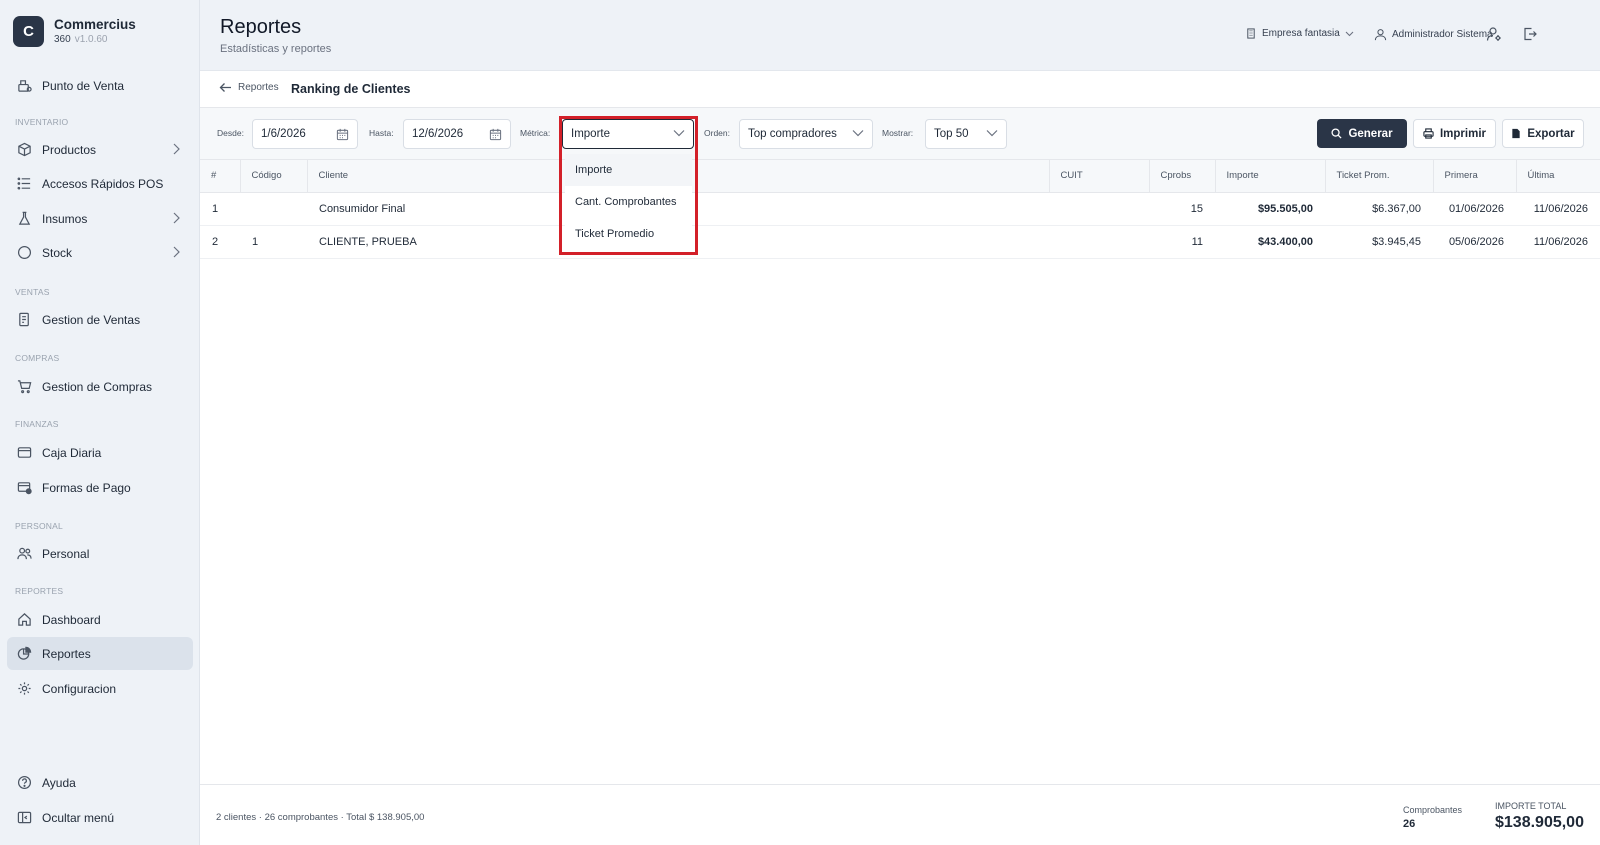 The width and height of the screenshot is (1600, 845). What do you see at coordinates (37, 424) in the screenshot?
I see `section-finanzas: FINANZAS` at bounding box center [37, 424].